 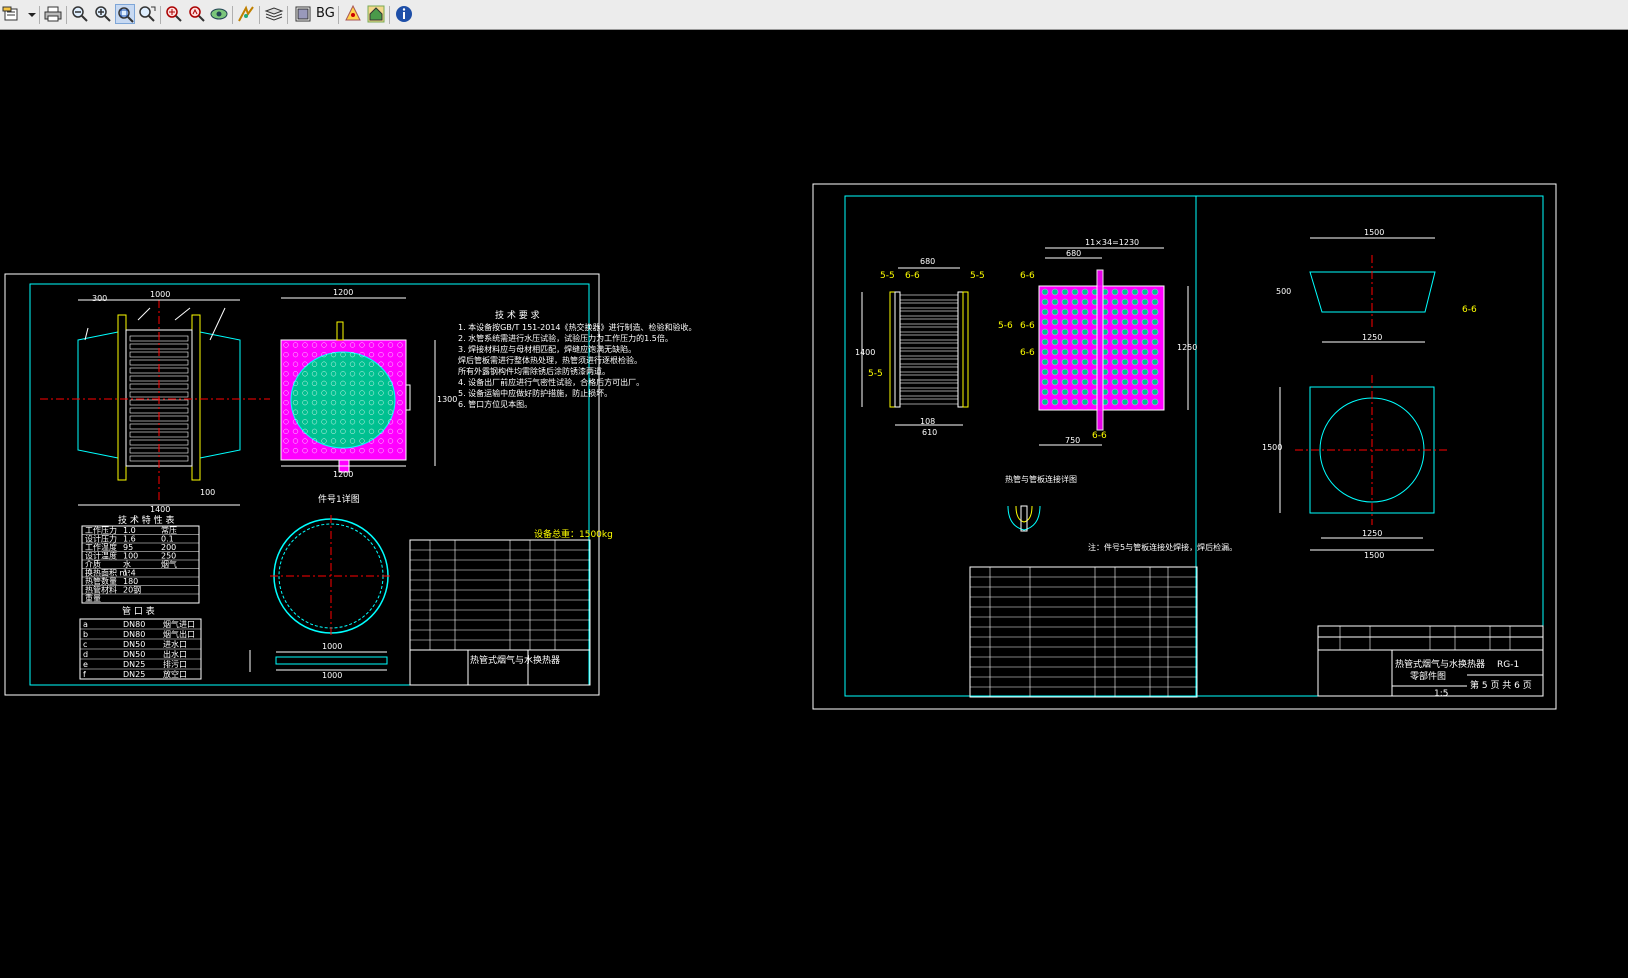 What do you see at coordinates (103, 14) in the screenshot?
I see `zoom-in-icon` at bounding box center [103, 14].